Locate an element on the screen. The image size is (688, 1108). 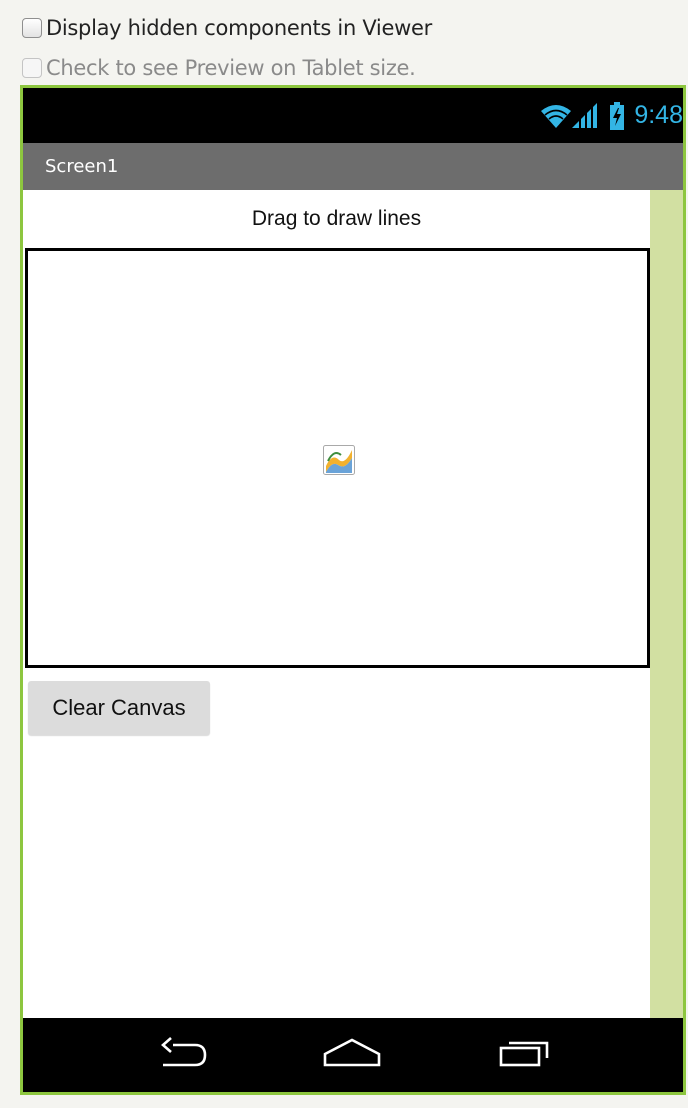
recent-apps-icon is located at coordinates (526, 1054).